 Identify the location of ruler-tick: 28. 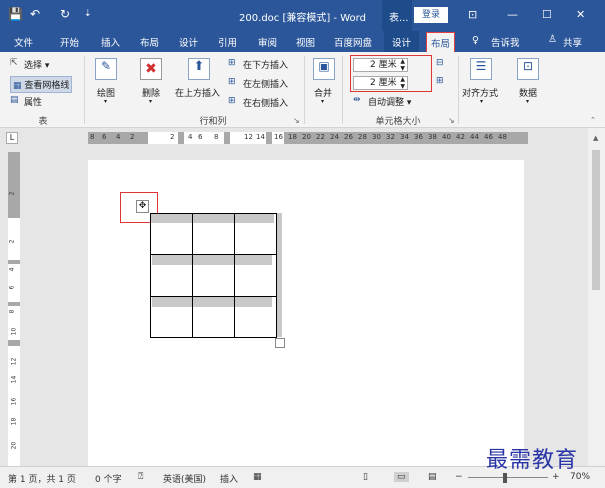
(362, 137).